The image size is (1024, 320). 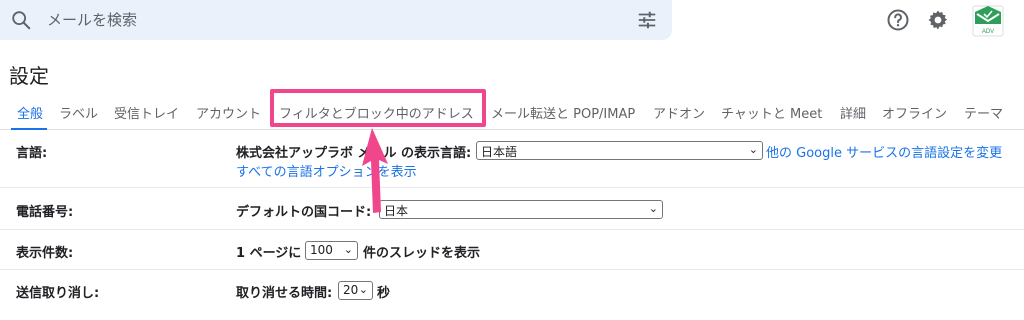 What do you see at coordinates (499, 152) in the screenshot?
I see `display-language-value: 日本語` at bounding box center [499, 152].